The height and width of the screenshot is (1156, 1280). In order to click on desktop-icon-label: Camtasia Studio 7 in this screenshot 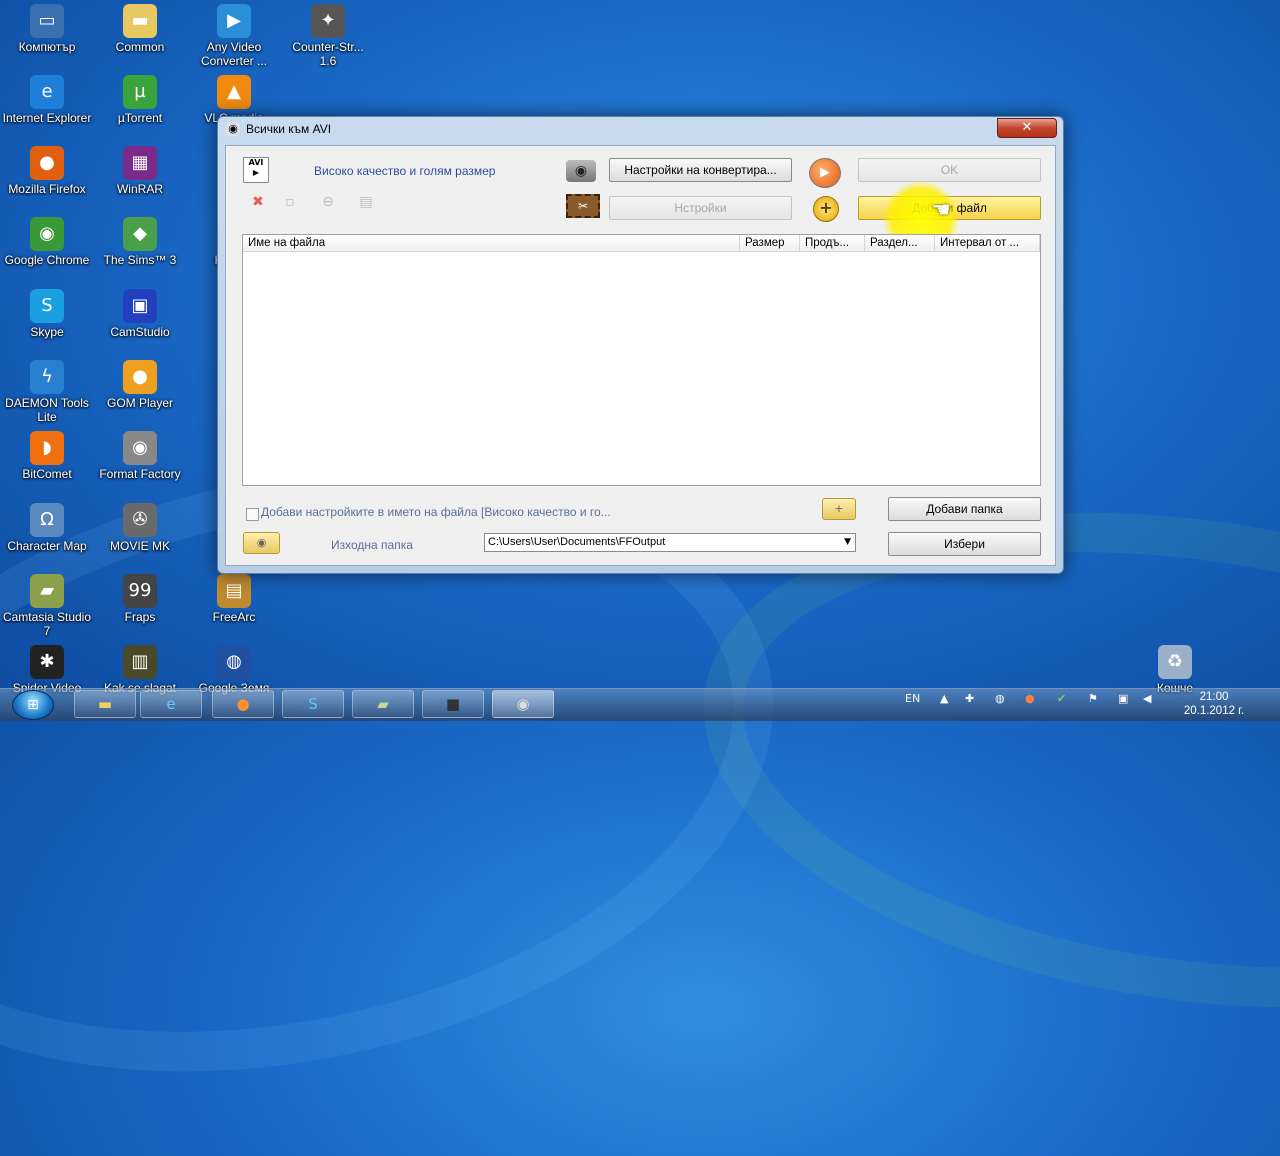, I will do `click(47, 624)`.